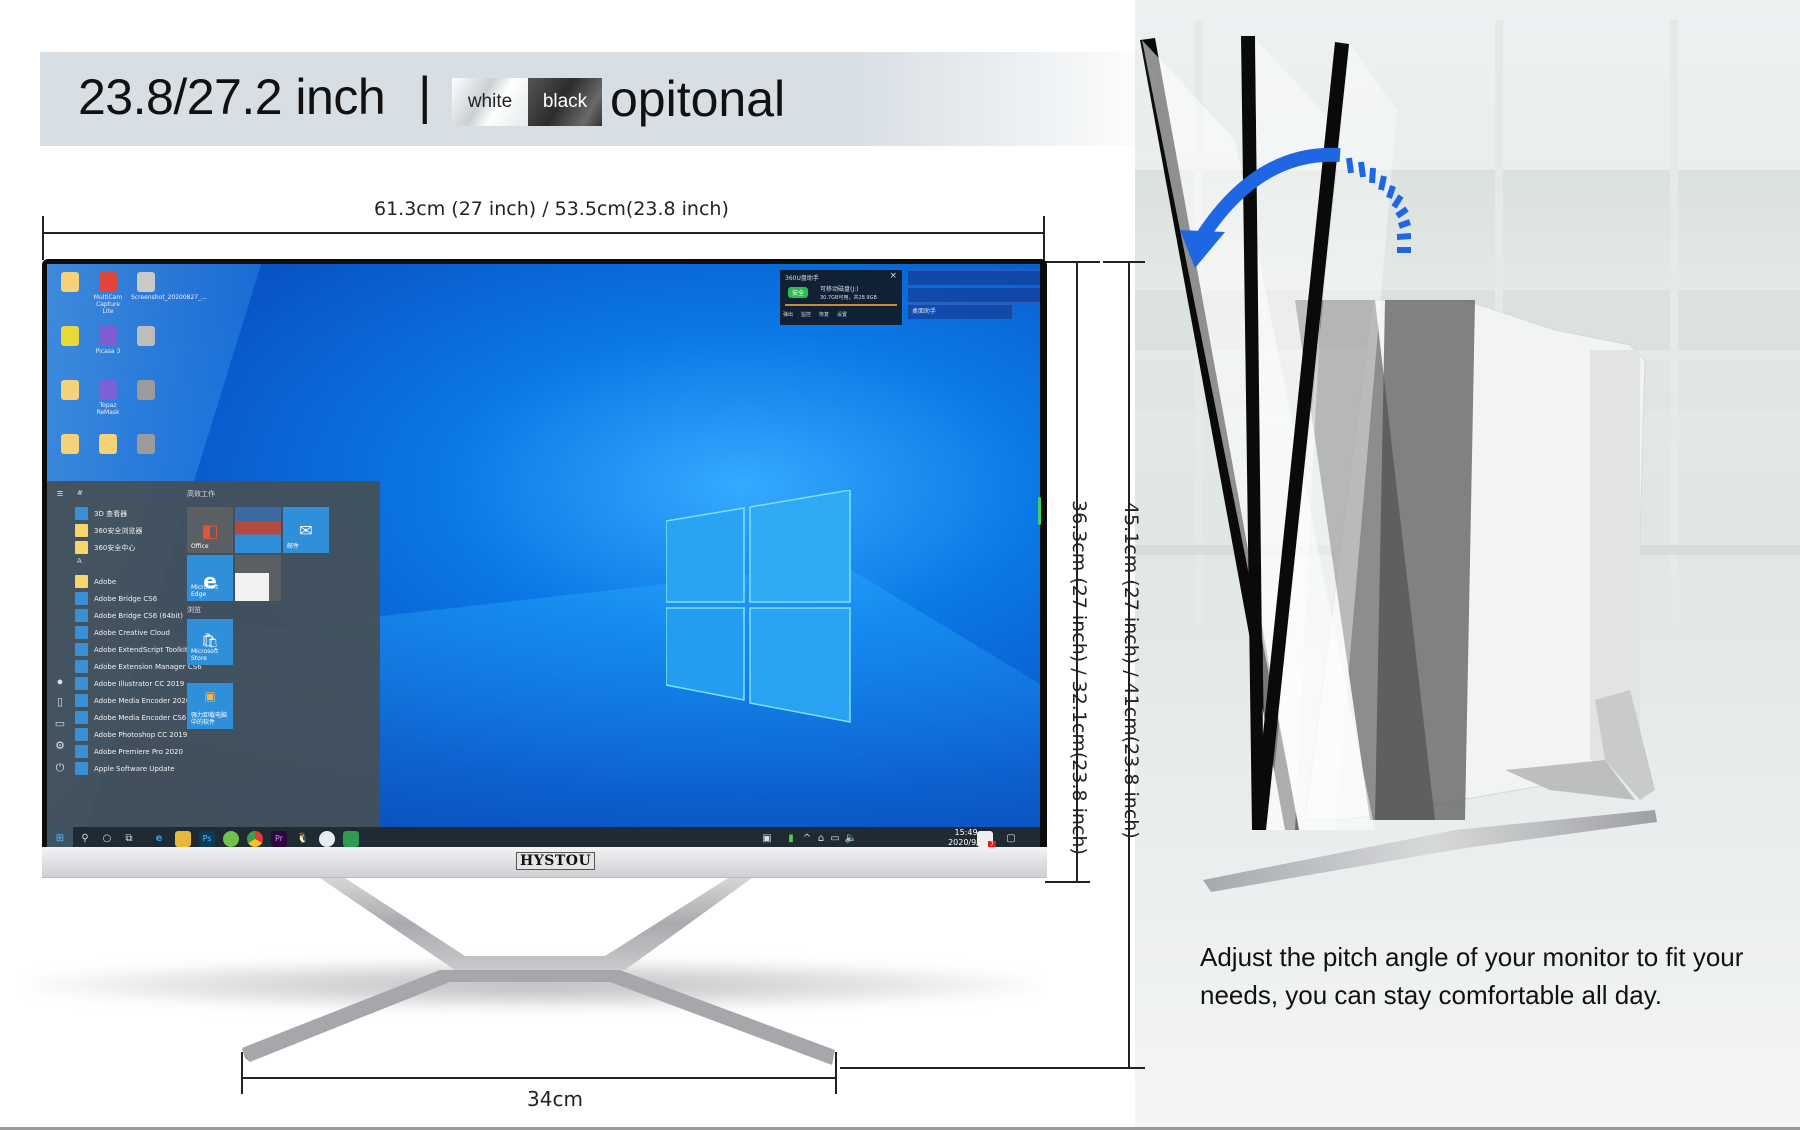  I want to click on mail-icon: ✉, so click(306, 530).